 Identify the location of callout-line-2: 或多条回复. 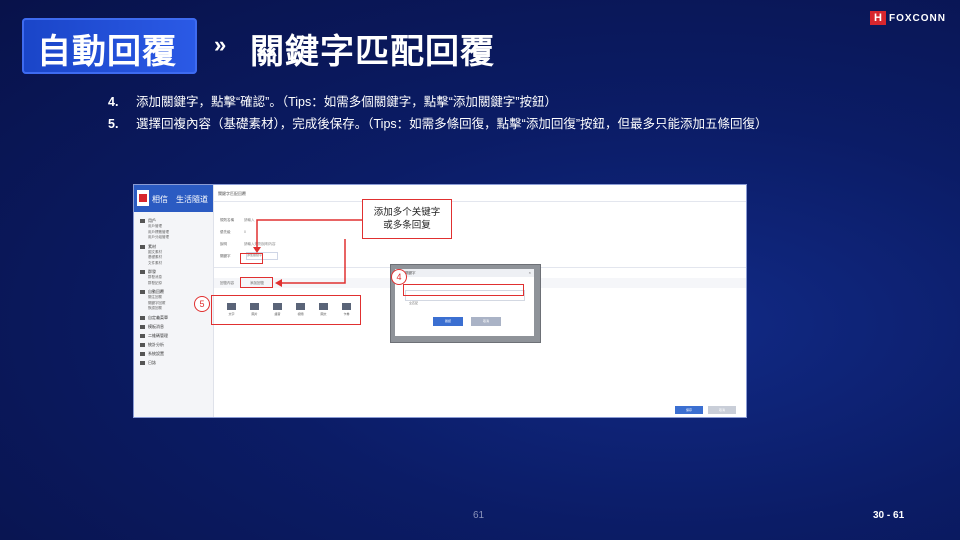
(407, 225).